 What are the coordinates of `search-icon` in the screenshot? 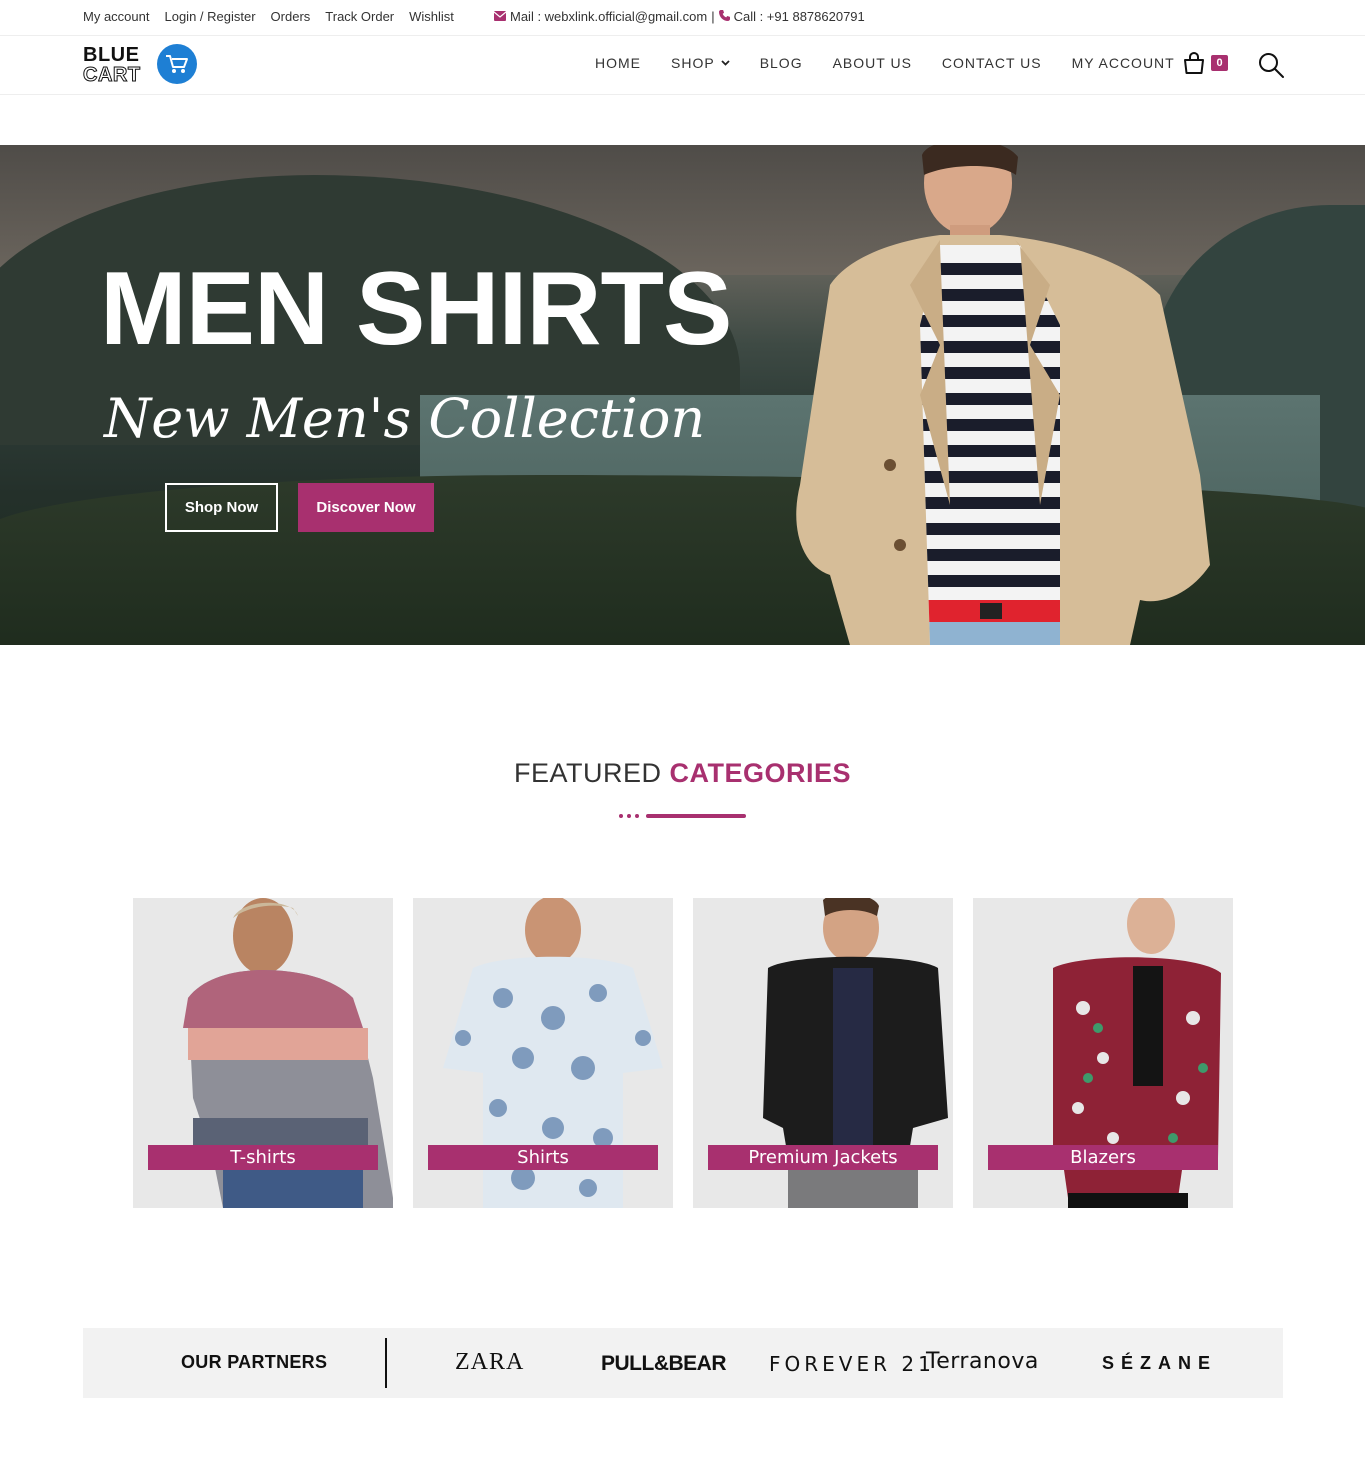 It's located at (1271, 68).